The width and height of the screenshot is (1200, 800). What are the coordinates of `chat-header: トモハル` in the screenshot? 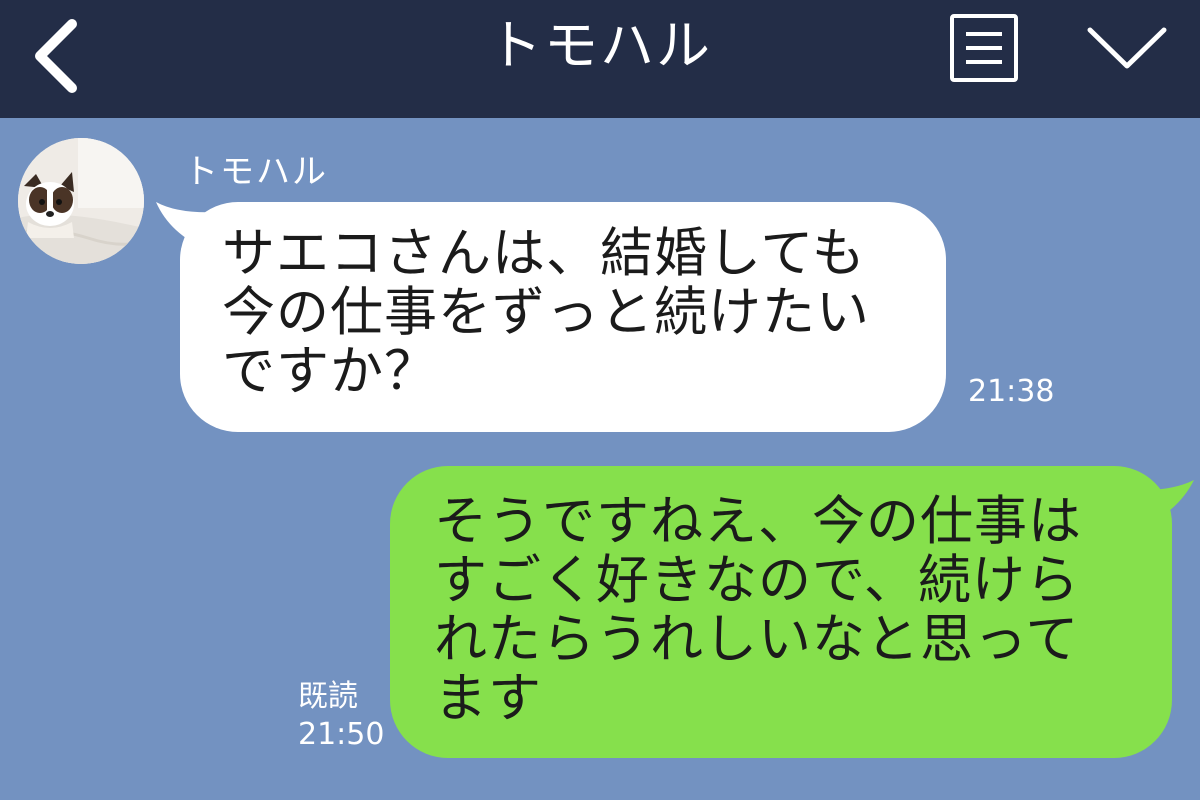 It's located at (600, 59).